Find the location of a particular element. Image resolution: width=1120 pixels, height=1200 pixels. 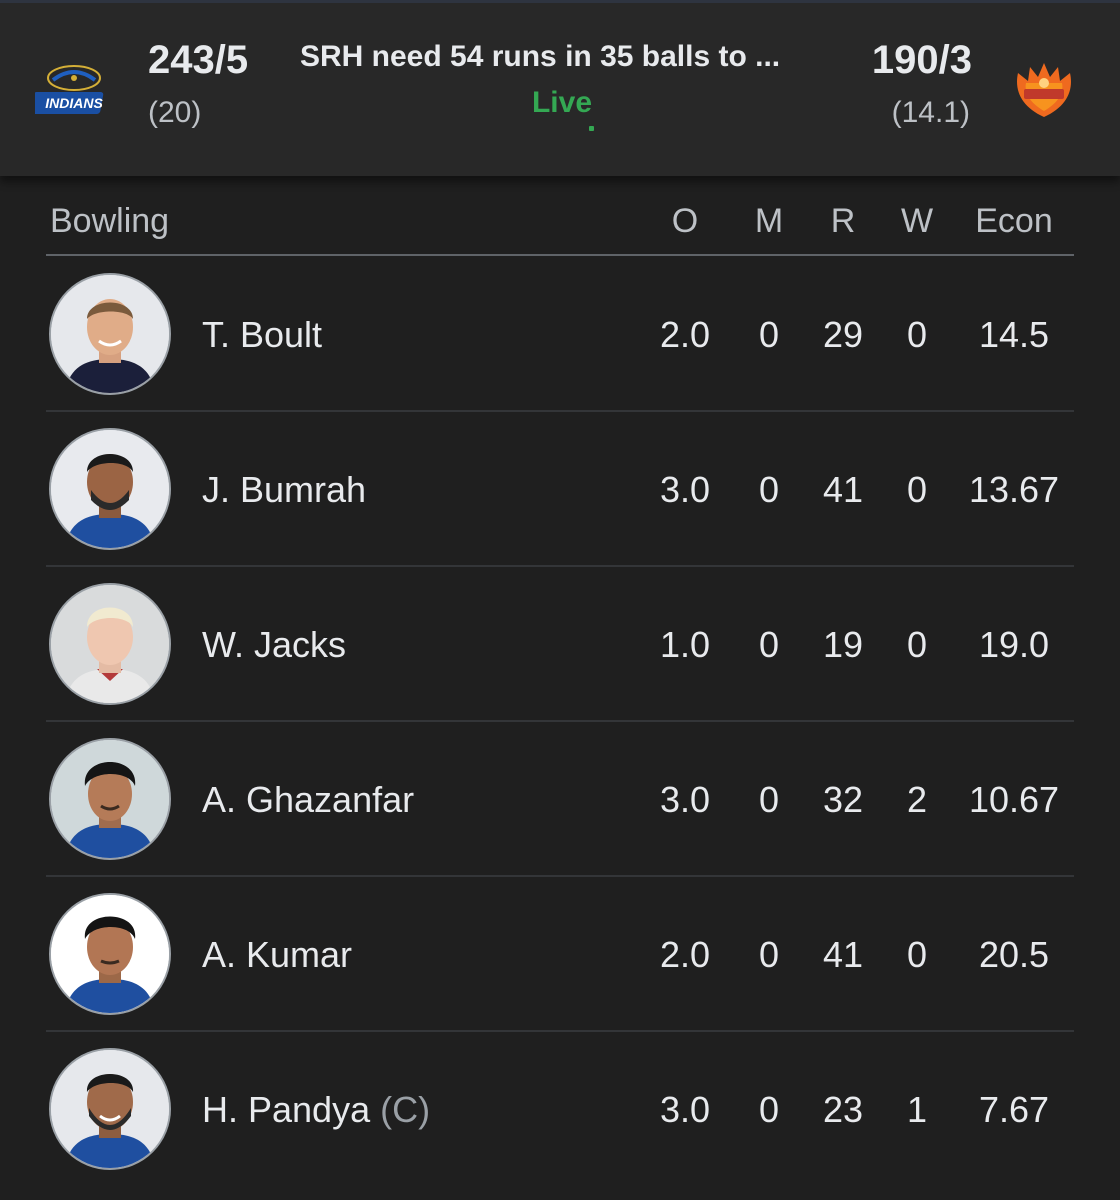

bowler-row: T. Boult 2.0 0 29 0 14.5 is located at coordinates (560, 334).